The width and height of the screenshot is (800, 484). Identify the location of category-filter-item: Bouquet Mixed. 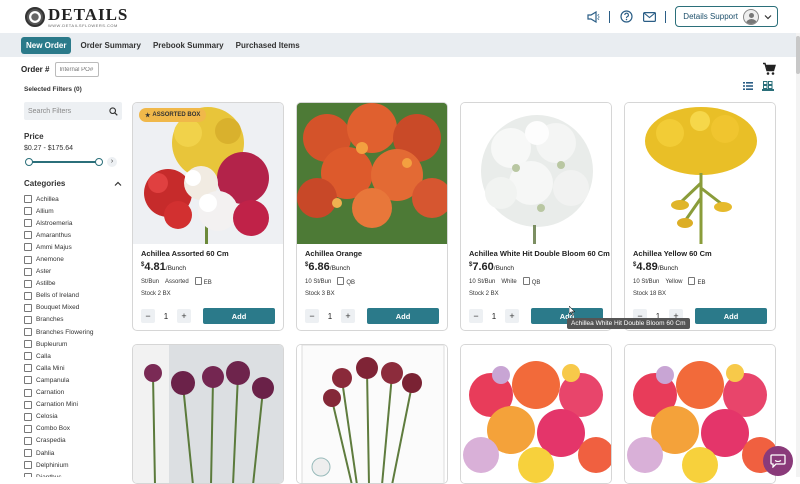
(73, 308).